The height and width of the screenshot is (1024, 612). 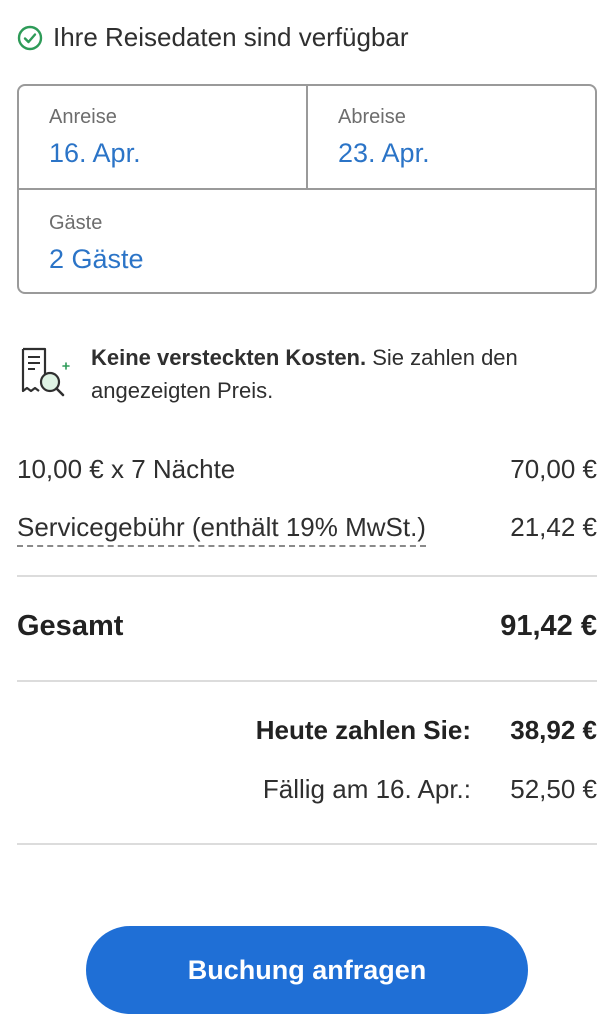 What do you see at coordinates (553, 527) in the screenshot?
I see `price-line-amount: 21,42 €` at bounding box center [553, 527].